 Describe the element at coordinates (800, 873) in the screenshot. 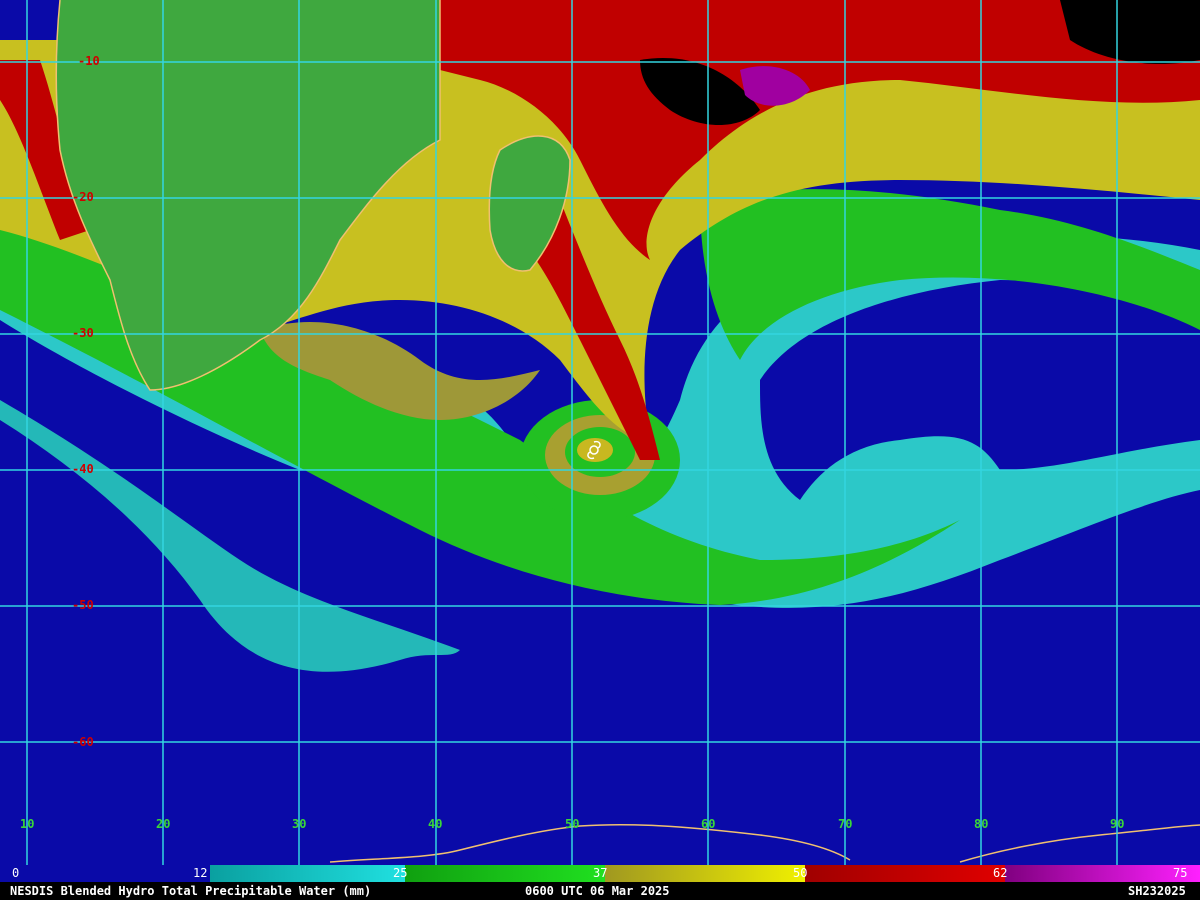

I see `colorbar-tick-50: 50` at that location.